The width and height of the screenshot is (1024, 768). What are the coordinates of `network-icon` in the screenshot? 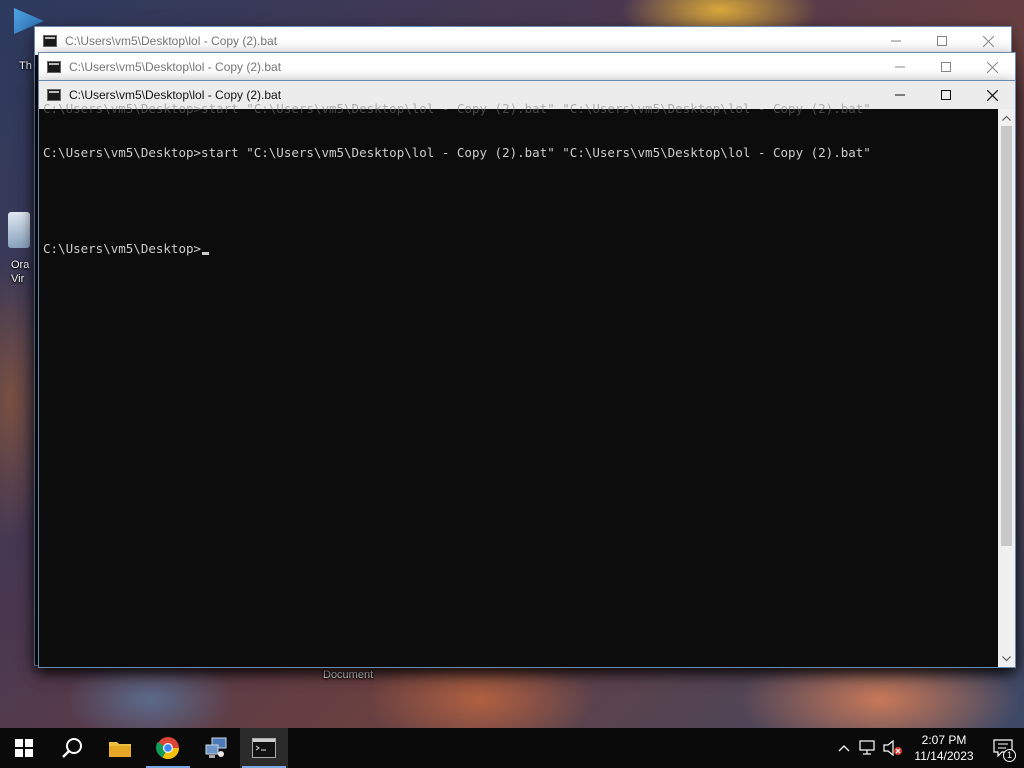 It's located at (867, 747).